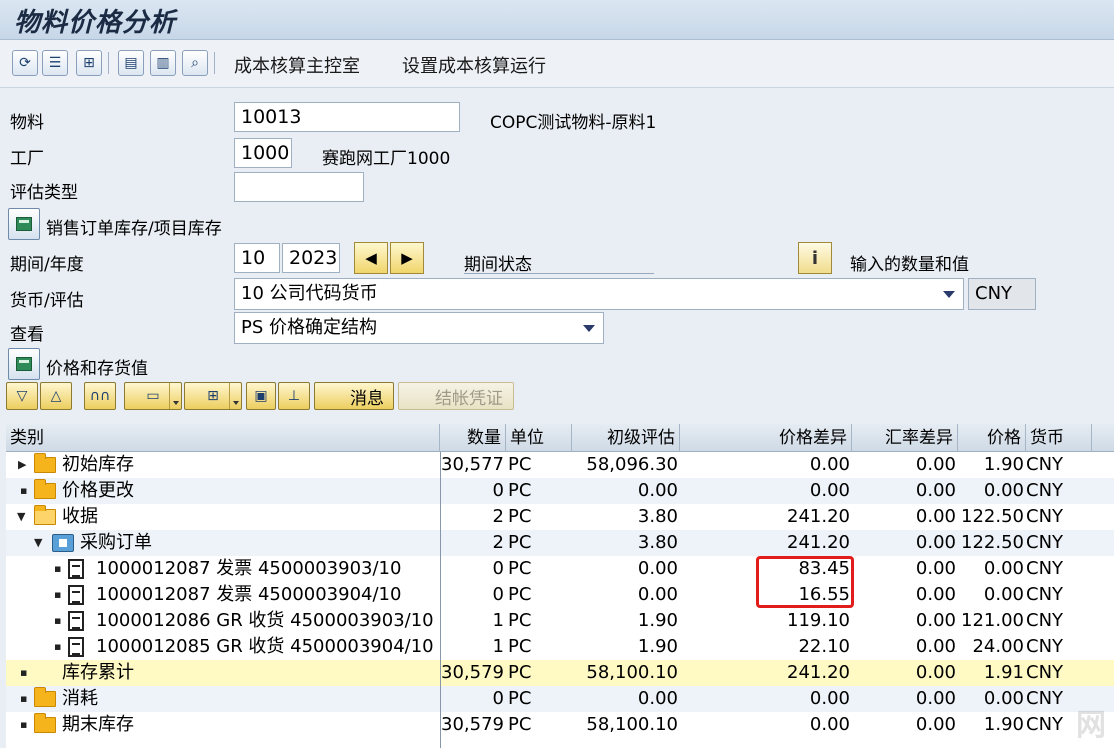 The image size is (1114, 748). I want to click on sales-stock-toggle-button, so click(24, 224).